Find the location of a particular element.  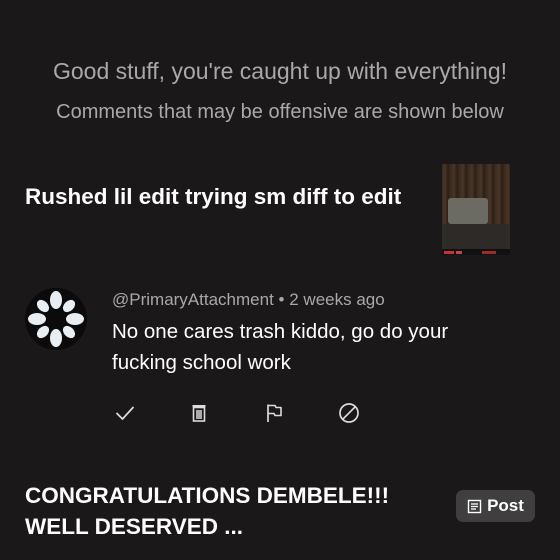

hide-user-button is located at coordinates (349, 413).